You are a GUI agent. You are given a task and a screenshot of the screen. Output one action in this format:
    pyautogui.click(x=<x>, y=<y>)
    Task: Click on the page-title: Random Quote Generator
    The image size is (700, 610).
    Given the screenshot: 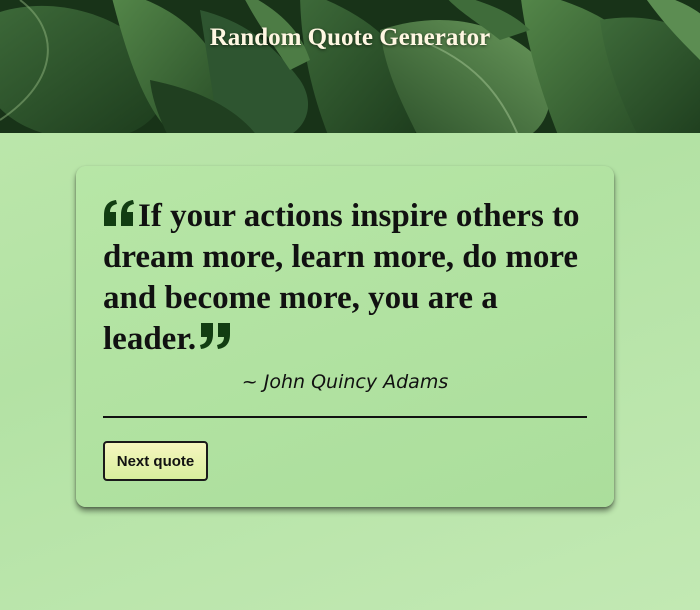 What is the action you would take?
    pyautogui.click(x=350, y=37)
    